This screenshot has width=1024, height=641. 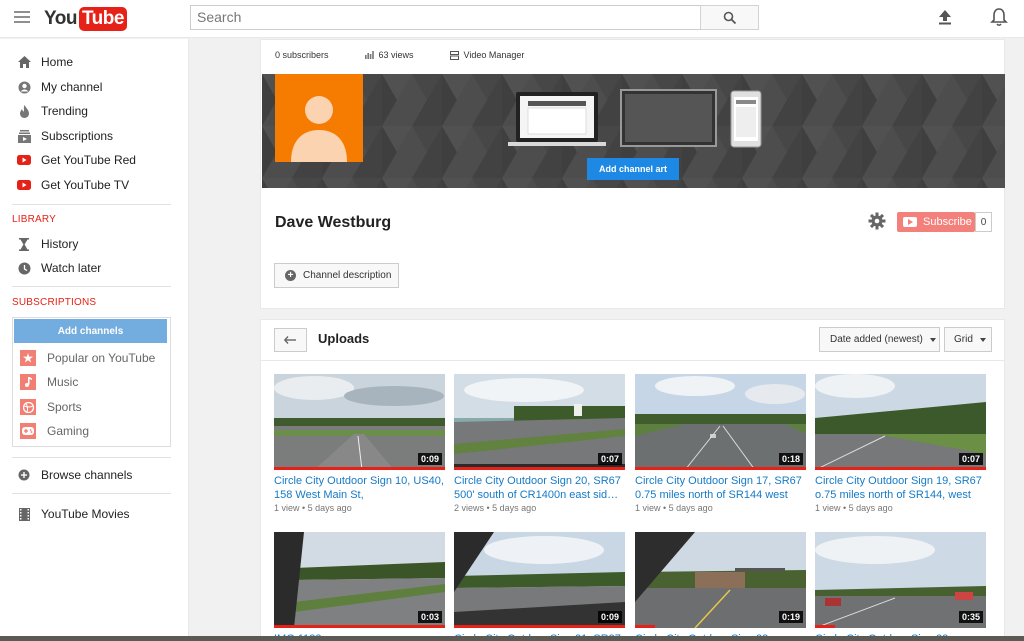 What do you see at coordinates (28, 431) in the screenshot?
I see `gamepad-icon` at bounding box center [28, 431].